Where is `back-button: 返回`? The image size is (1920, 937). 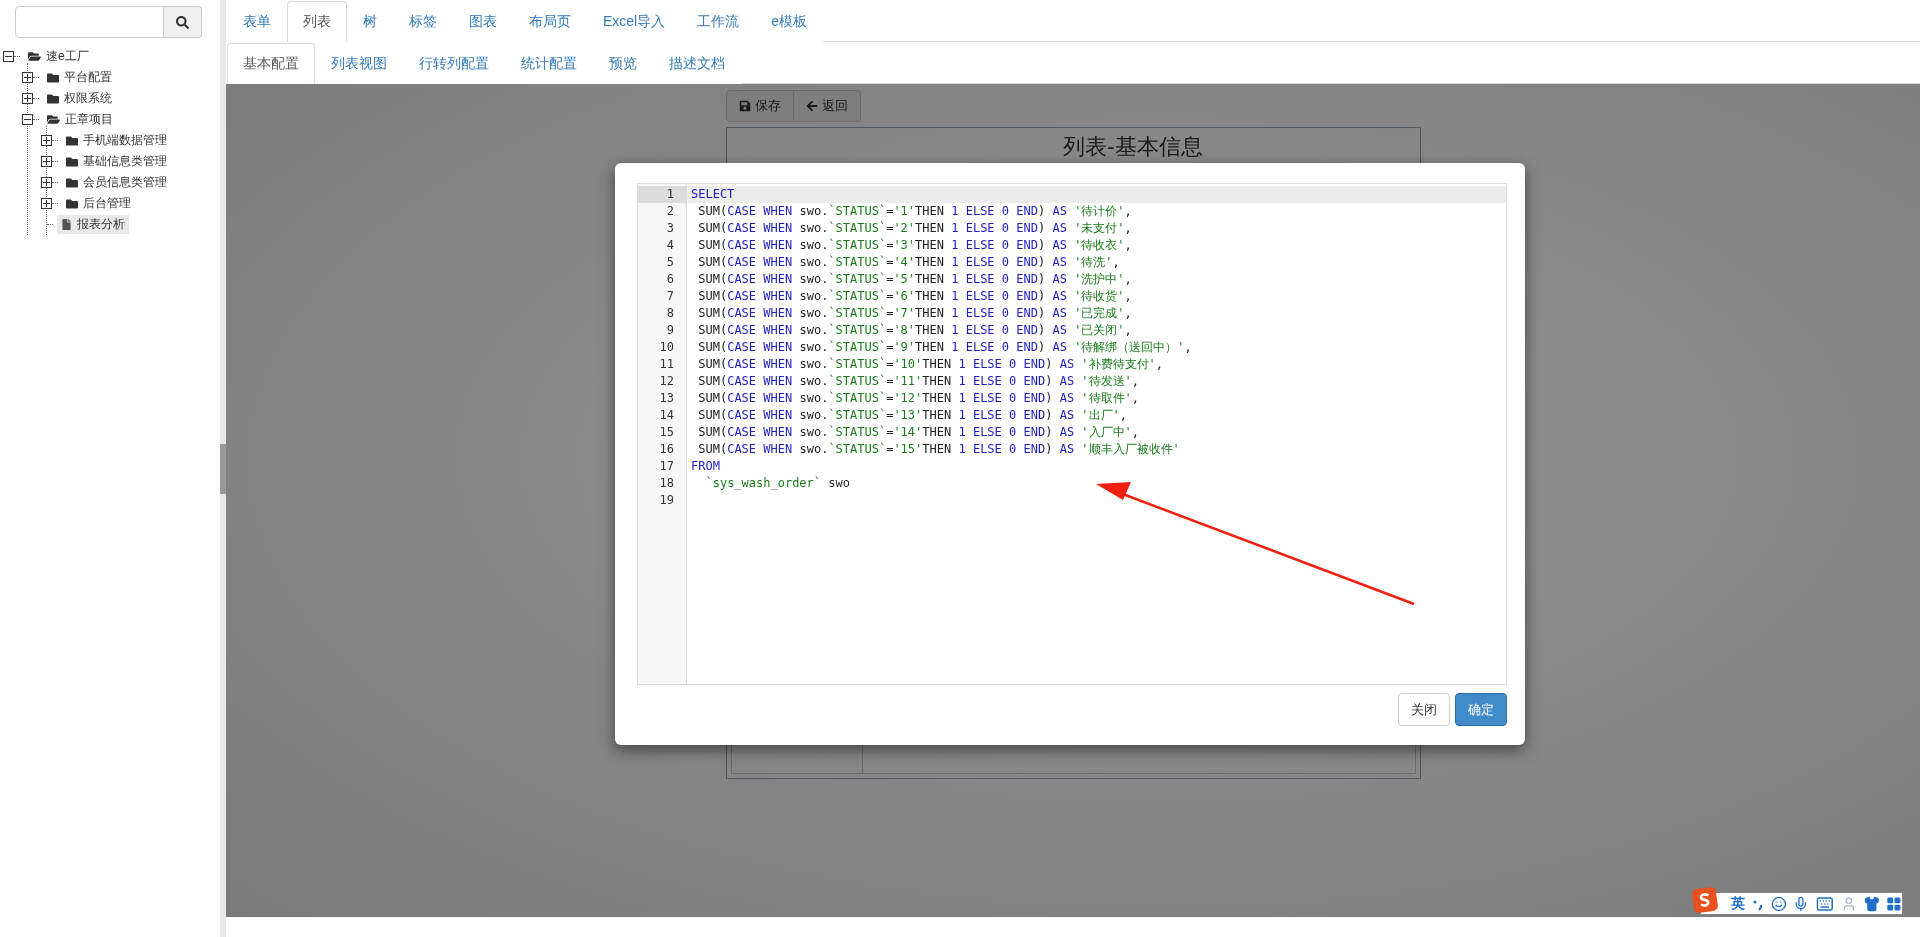 back-button: 返回 is located at coordinates (827, 106).